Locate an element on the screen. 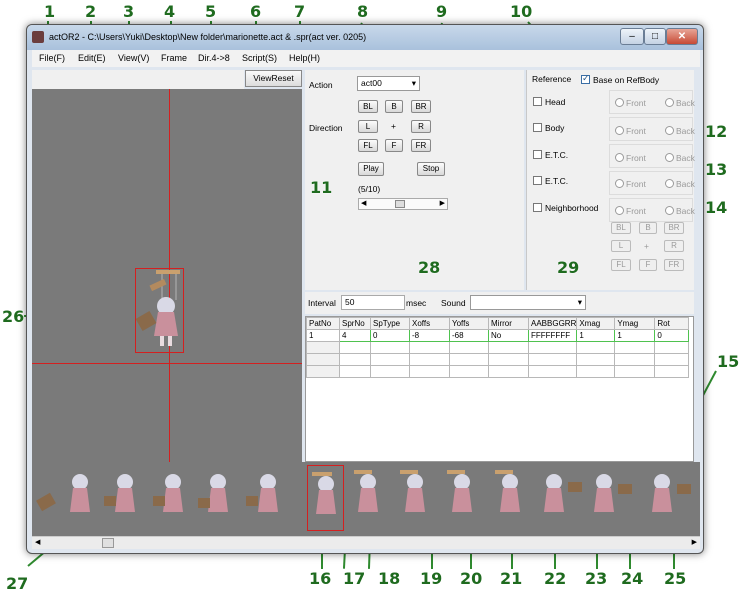 The image size is (745, 600). dir-button-fl: FL is located at coordinates (368, 145).